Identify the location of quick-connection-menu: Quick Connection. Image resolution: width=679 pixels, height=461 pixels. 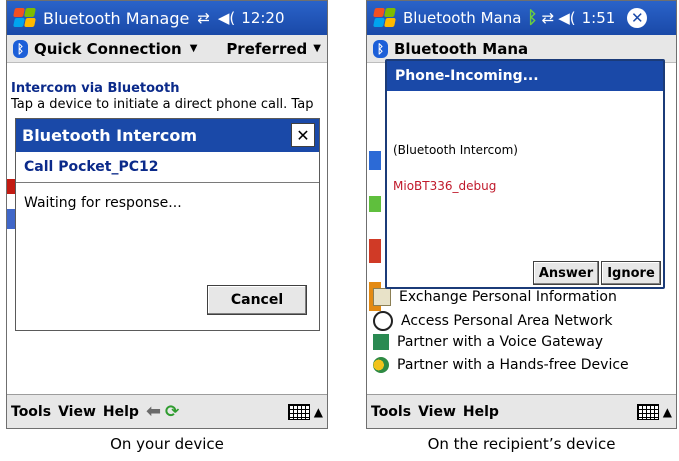
(108, 49).